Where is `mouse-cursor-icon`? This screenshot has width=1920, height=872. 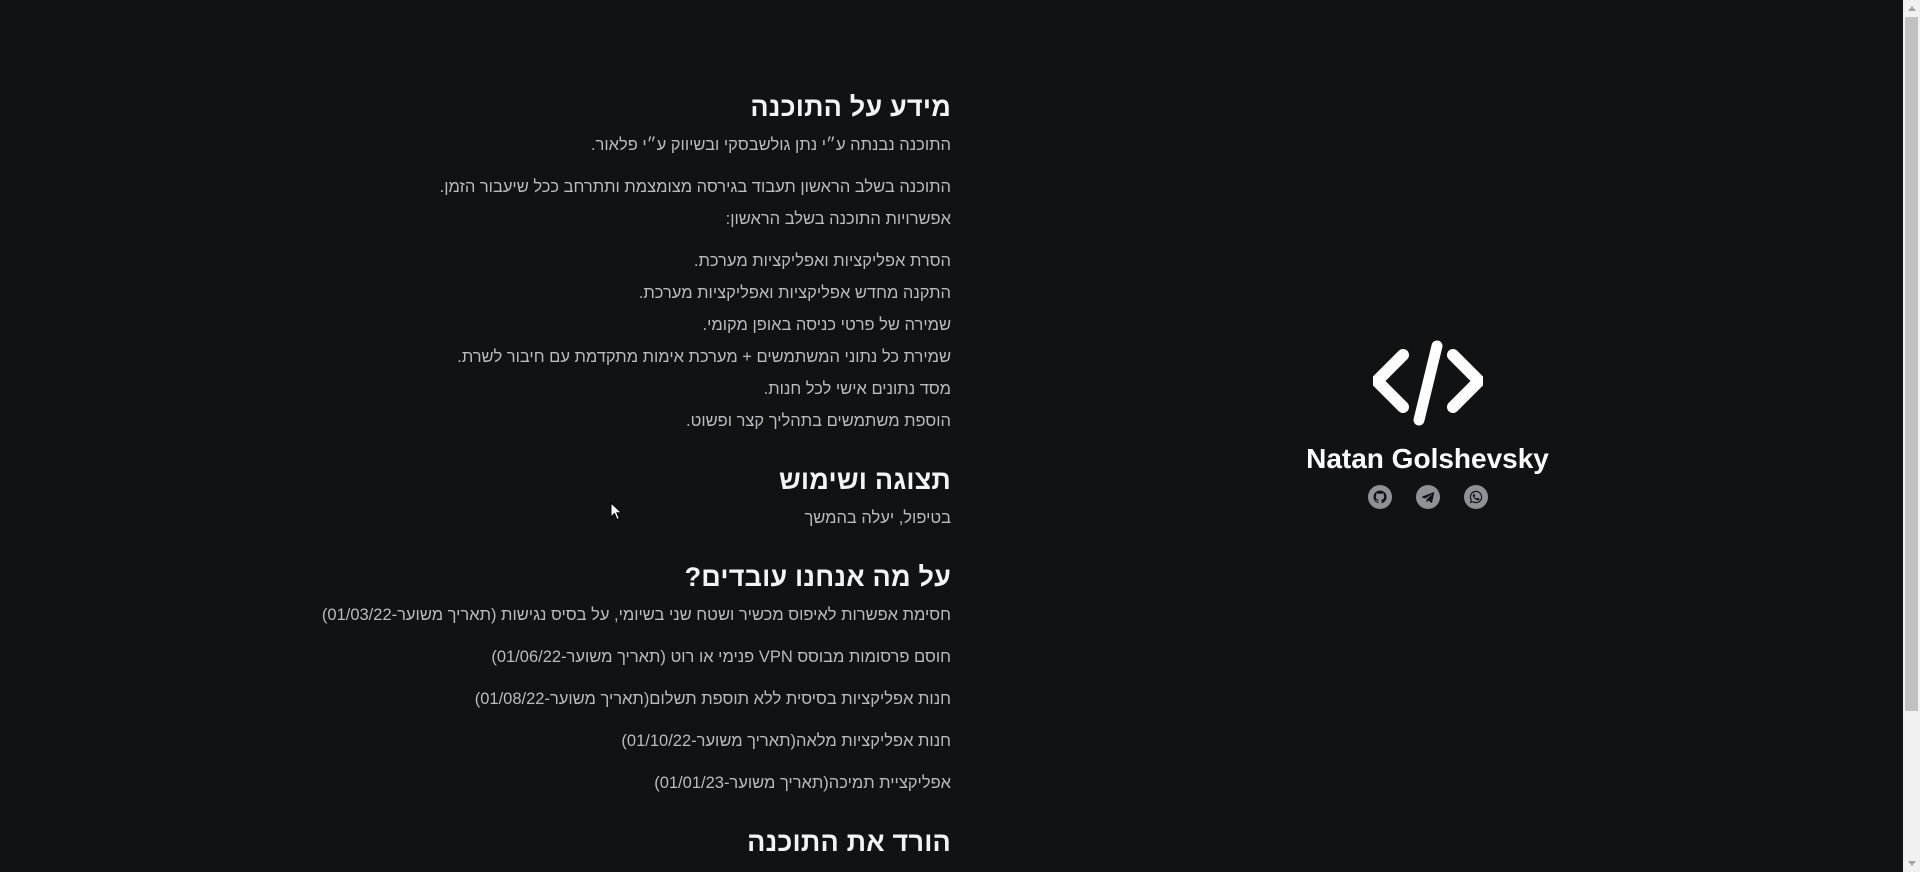 mouse-cursor-icon is located at coordinates (616, 511).